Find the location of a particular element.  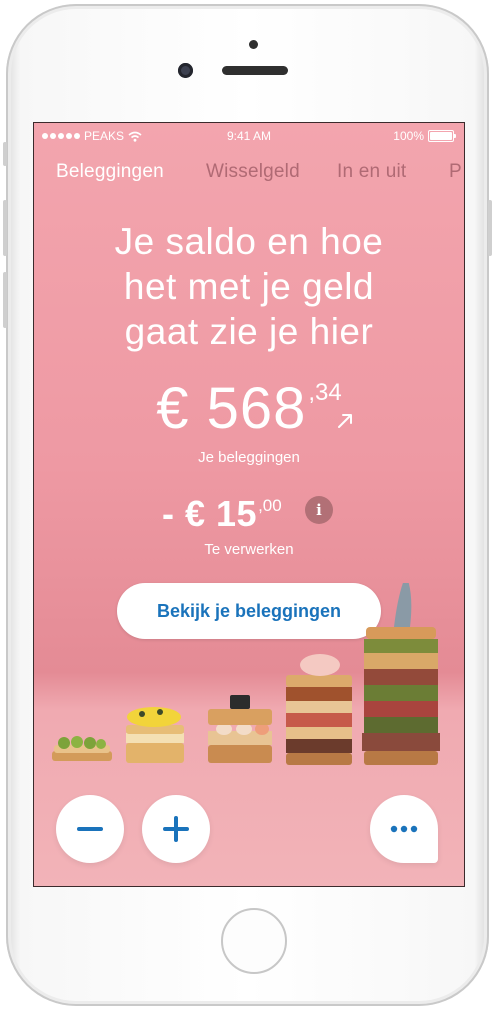

deposit-button is located at coordinates (176, 829).